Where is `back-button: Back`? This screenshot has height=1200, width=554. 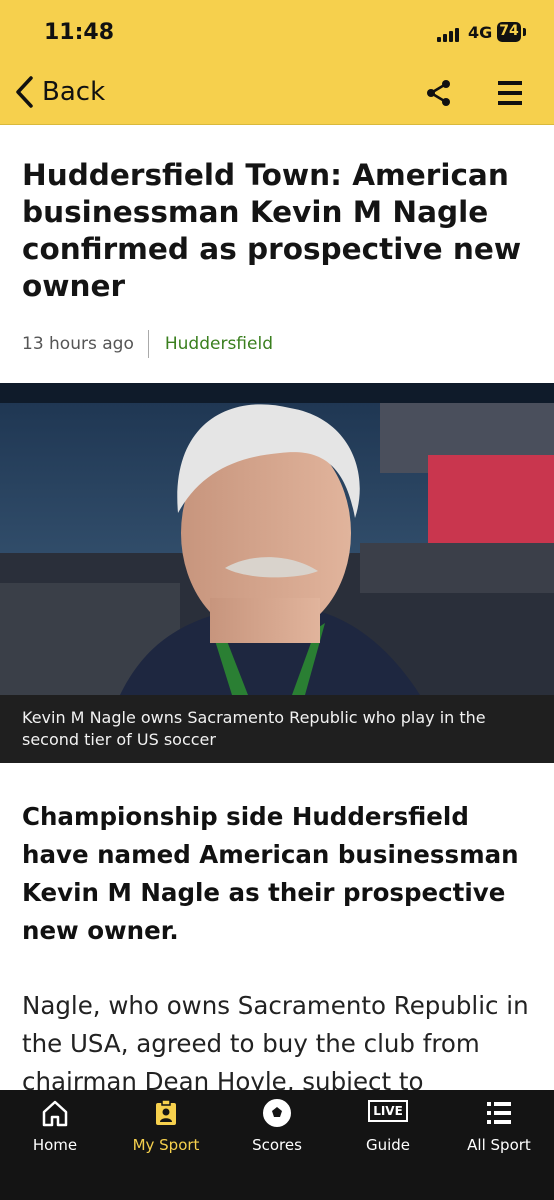
back-button: Back is located at coordinates (59, 92).